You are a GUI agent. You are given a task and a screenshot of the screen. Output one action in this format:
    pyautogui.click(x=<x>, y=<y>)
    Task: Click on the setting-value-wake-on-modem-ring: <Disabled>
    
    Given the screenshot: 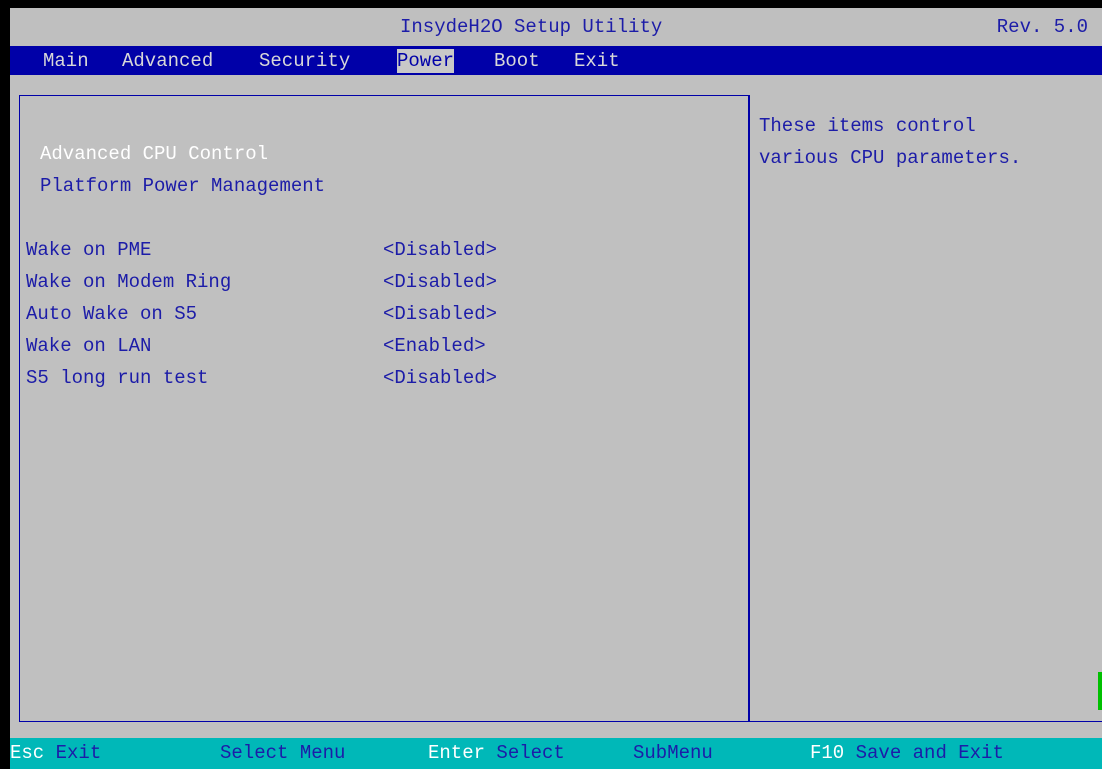 What is the action you would take?
    pyautogui.click(x=440, y=282)
    